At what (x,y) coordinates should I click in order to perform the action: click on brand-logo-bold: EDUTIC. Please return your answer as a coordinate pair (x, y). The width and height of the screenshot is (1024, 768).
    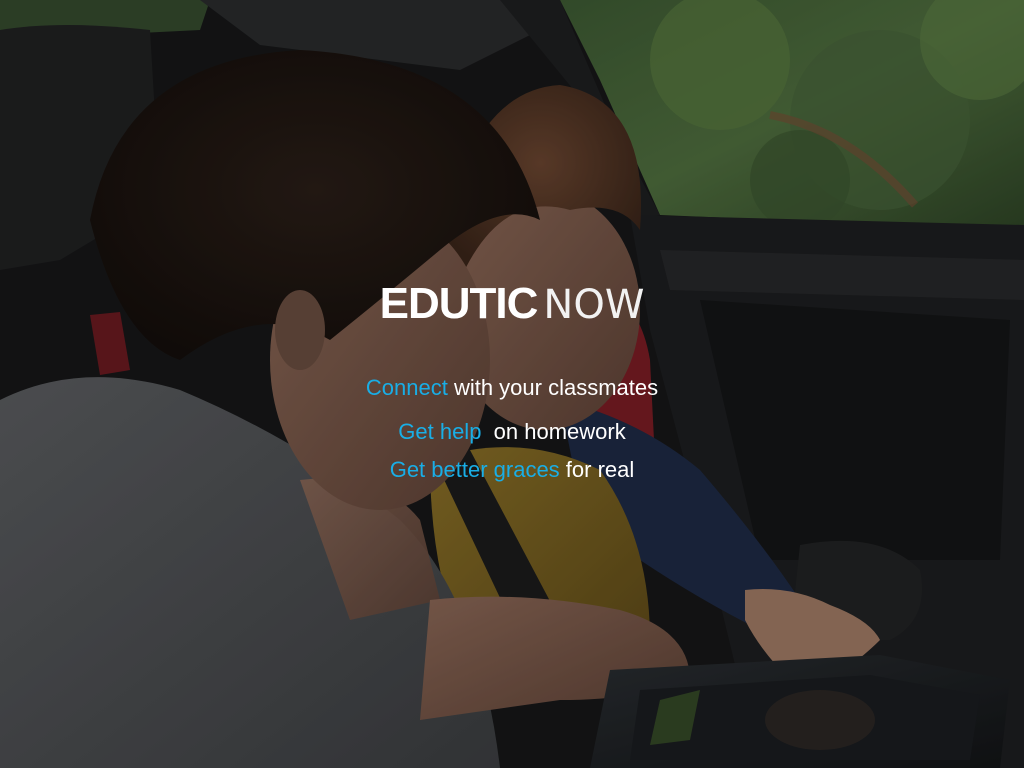
    Looking at the image, I should click on (459, 303).